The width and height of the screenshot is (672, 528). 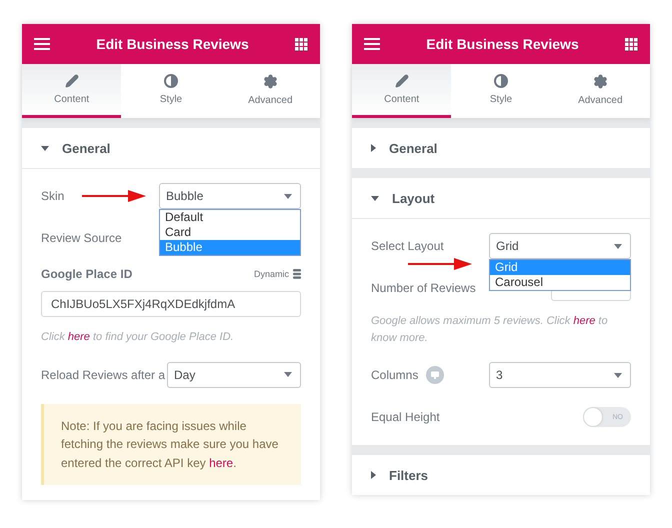 What do you see at coordinates (138, 337) in the screenshot?
I see `help-text: Click here to find your Google Place ID.` at bounding box center [138, 337].